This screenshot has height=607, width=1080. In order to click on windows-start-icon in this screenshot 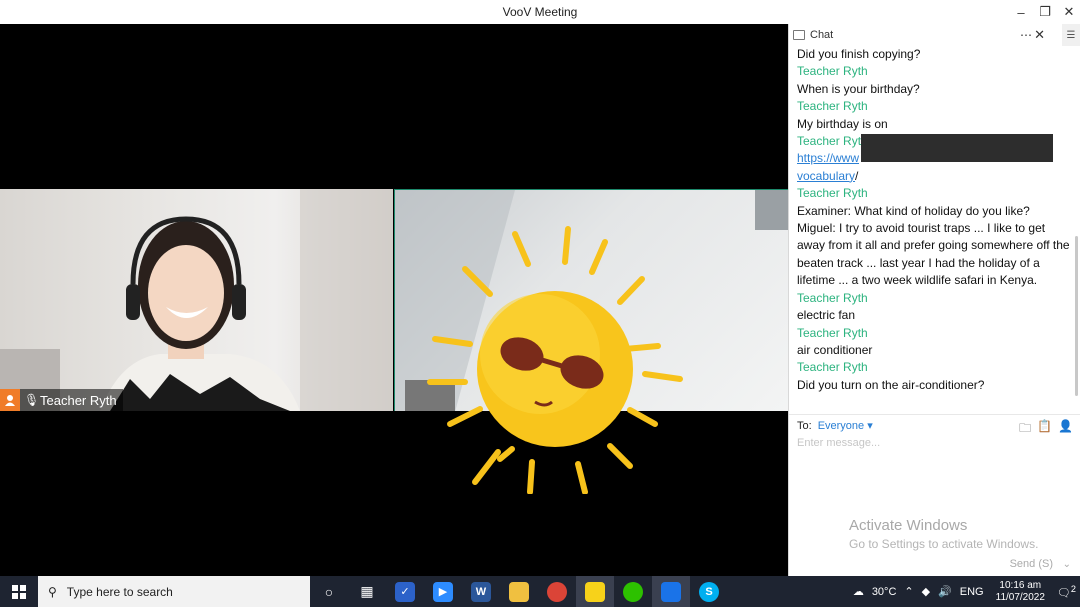, I will do `click(19, 591)`.